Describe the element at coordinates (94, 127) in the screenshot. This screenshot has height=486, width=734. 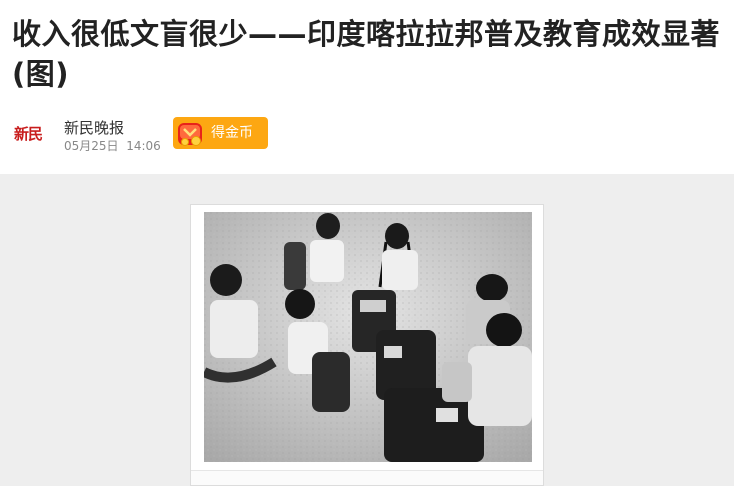
I see `source-name: 新民晚报` at that location.